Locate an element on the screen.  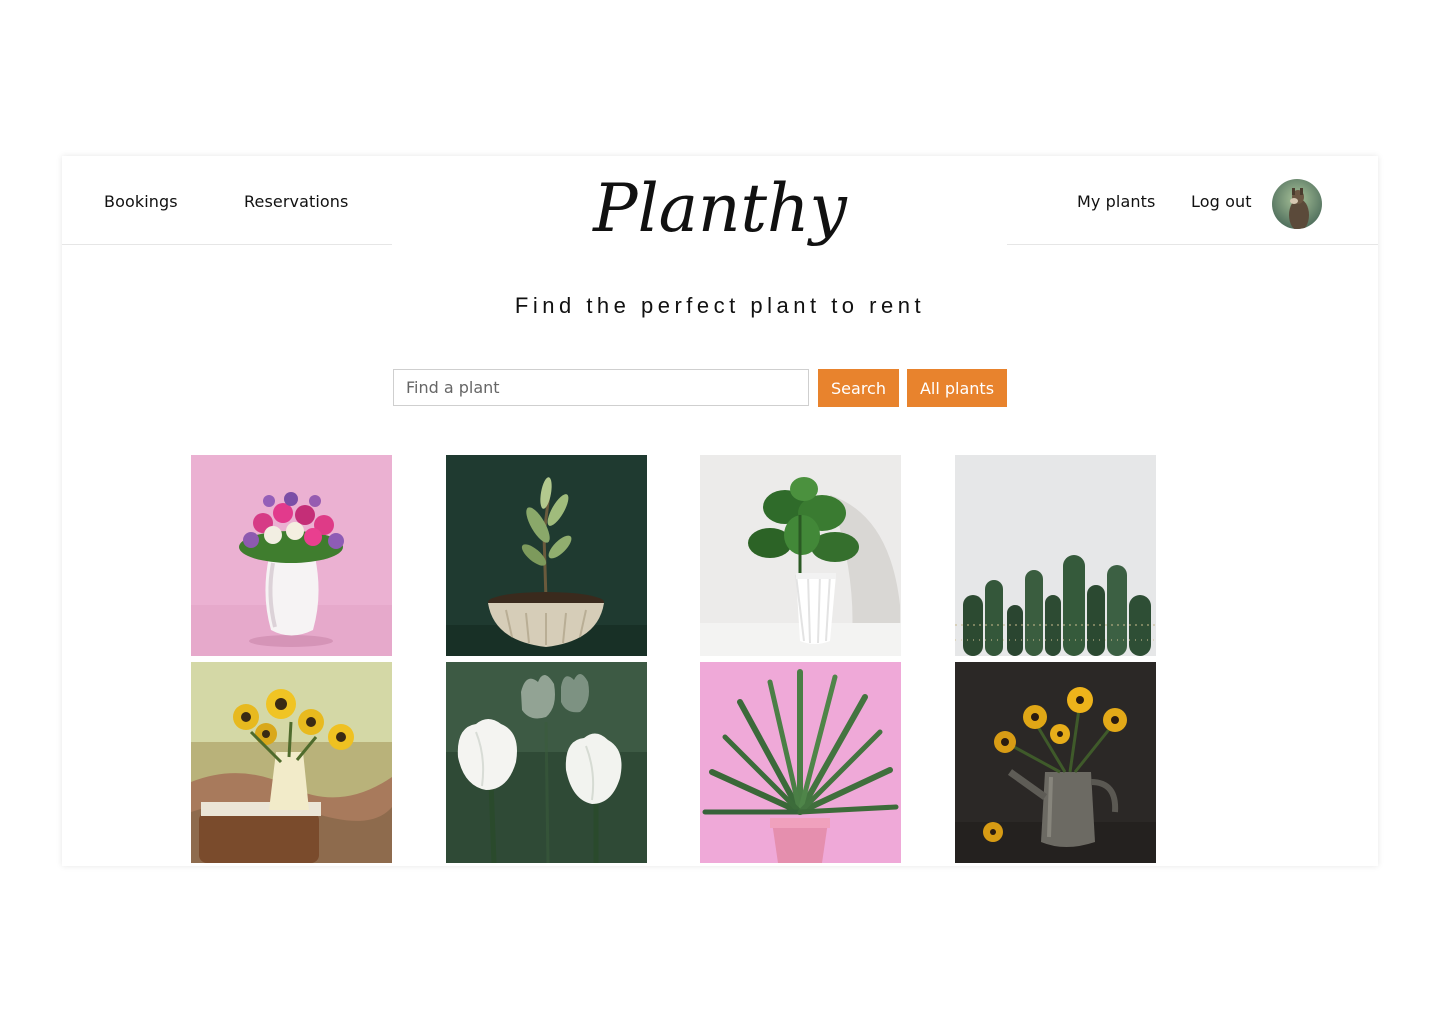
nav-my-plants-link: My plants is located at coordinates (1116, 201).